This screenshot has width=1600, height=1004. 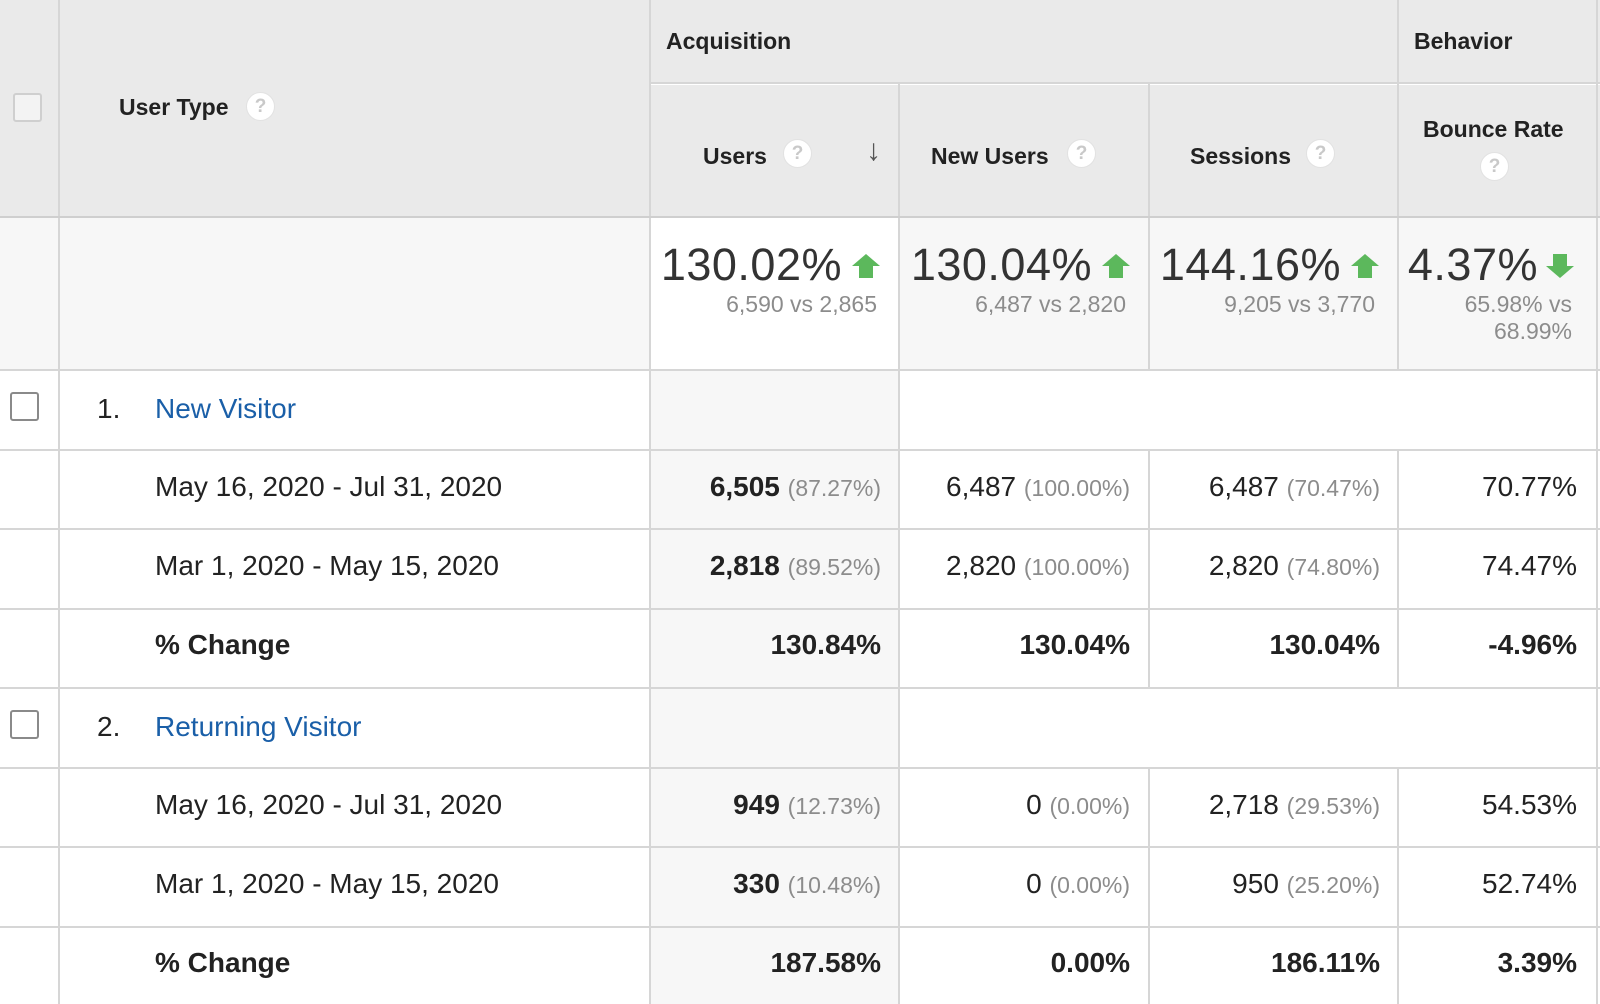 I want to click on totals-left-bg, so click(x=325, y=294).